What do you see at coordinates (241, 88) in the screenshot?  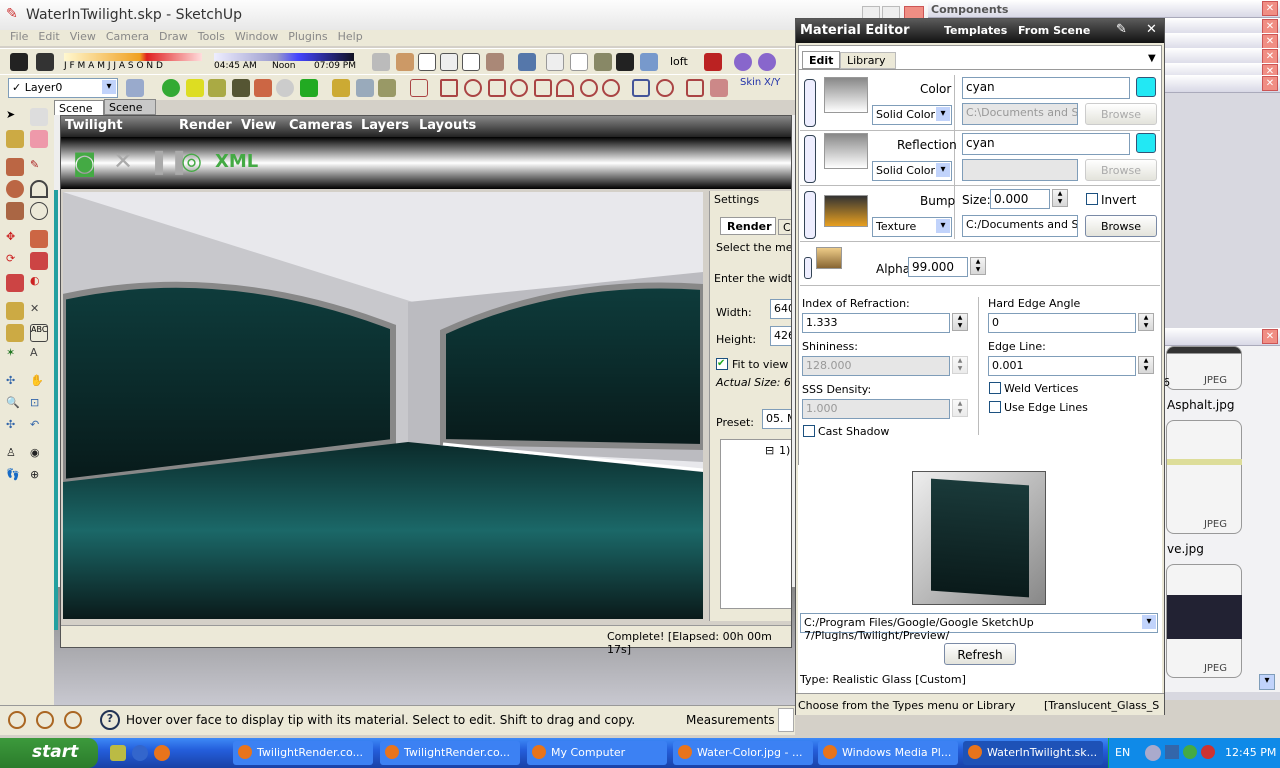 I see `lamp-icon` at bounding box center [241, 88].